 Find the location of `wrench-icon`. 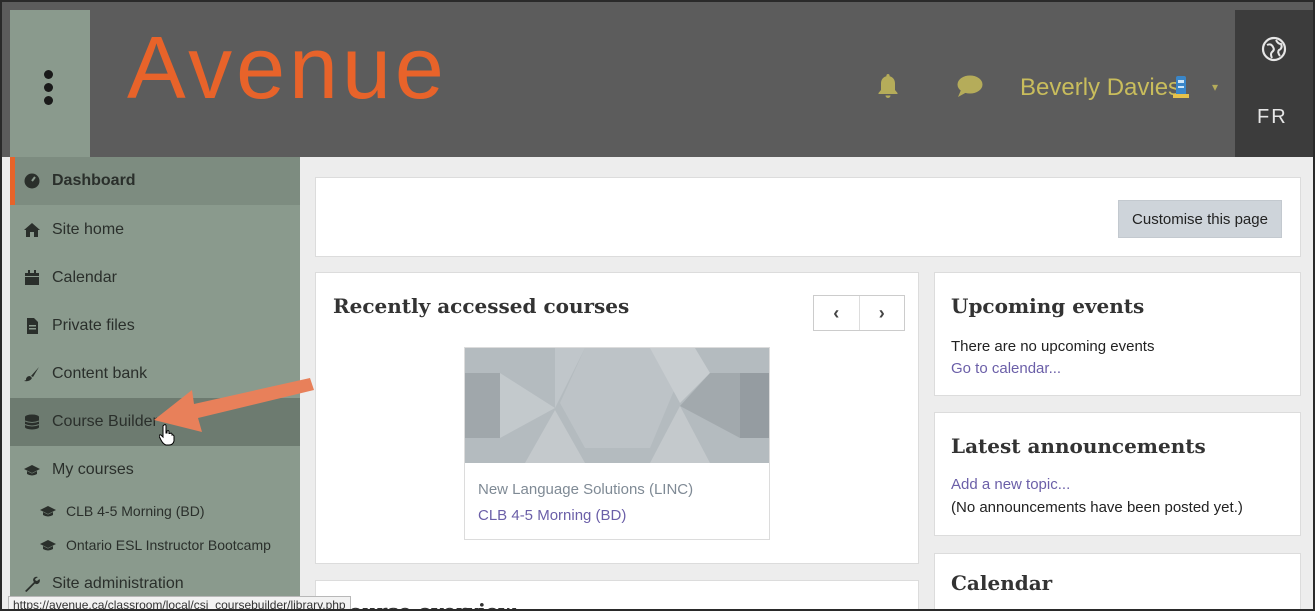

wrench-icon is located at coordinates (32, 584).